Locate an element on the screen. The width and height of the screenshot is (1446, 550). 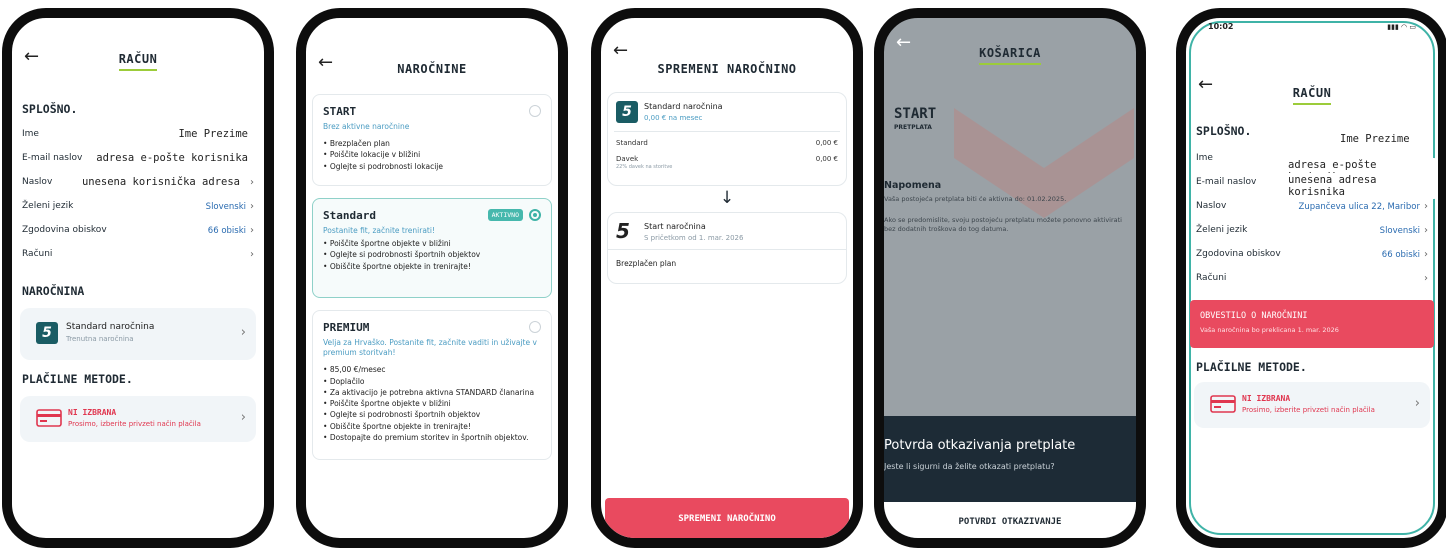
back-arrow-icon: ← is located at coordinates (620, 50).